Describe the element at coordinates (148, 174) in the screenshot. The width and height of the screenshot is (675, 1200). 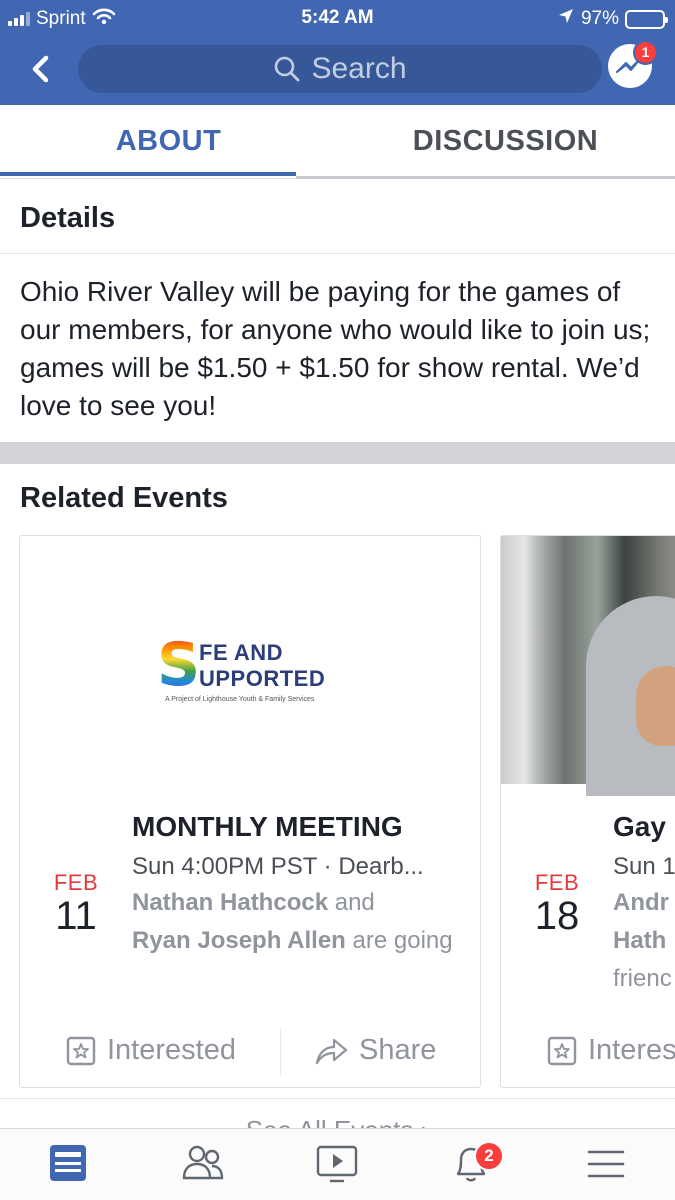
I see `active-tab-indicator` at that location.